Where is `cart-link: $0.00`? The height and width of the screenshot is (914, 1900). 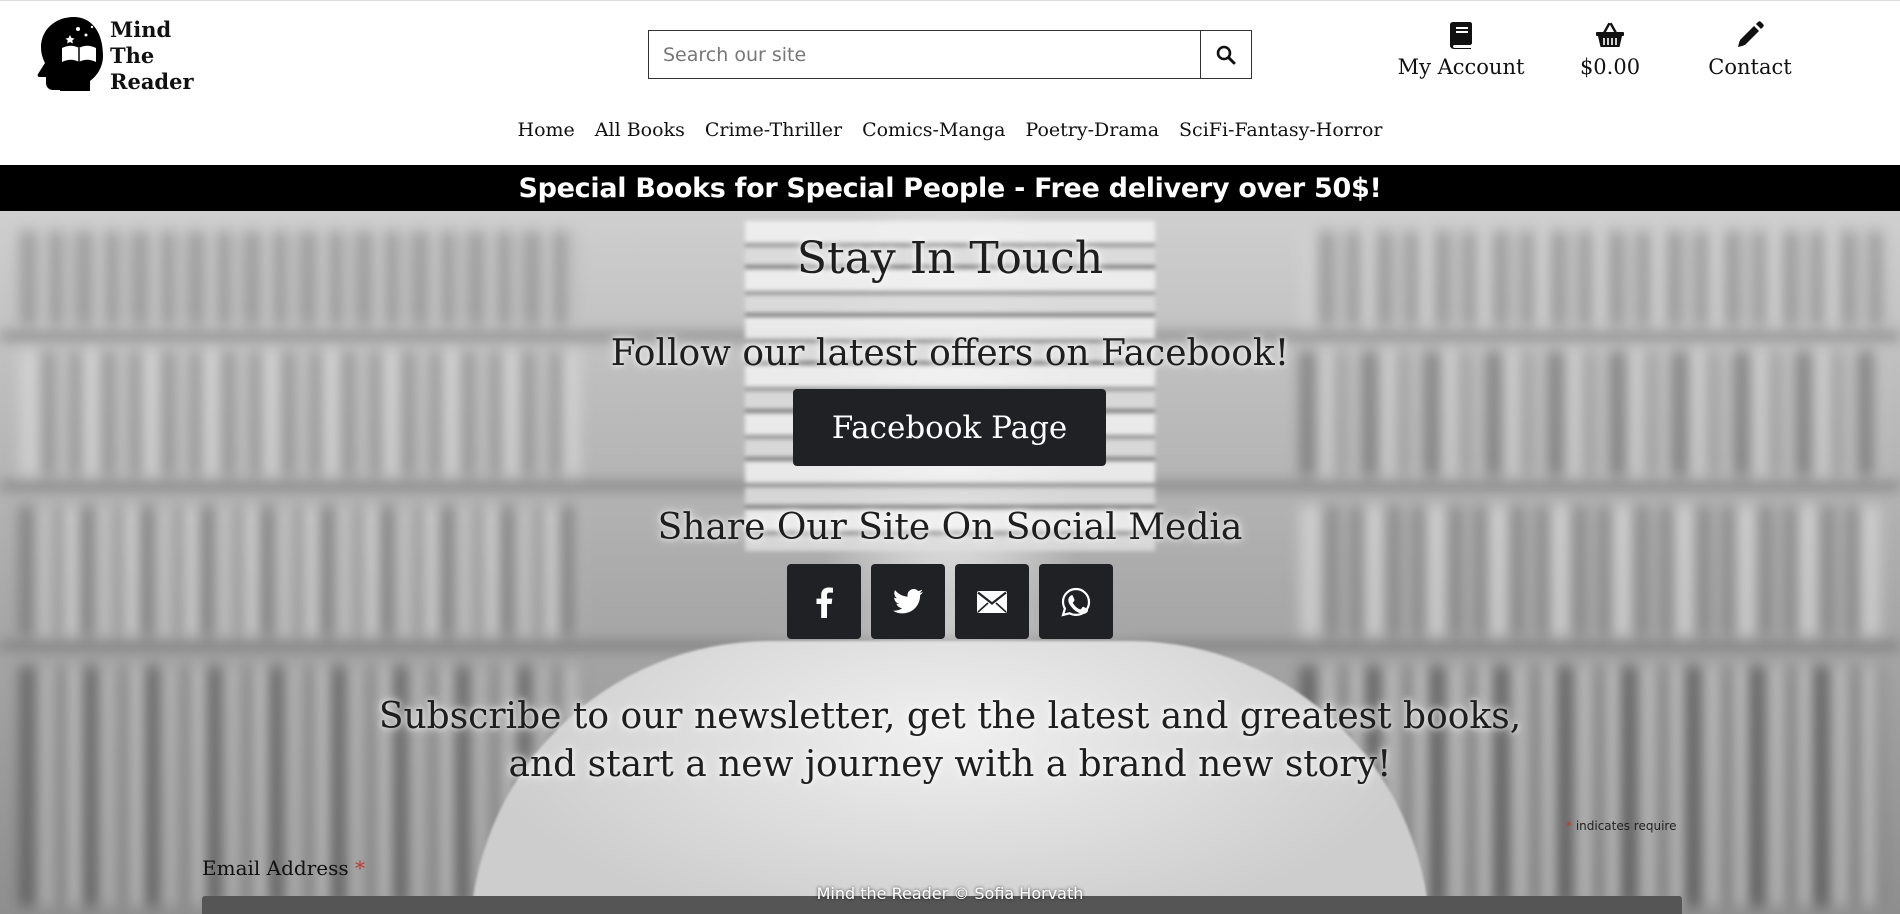 cart-link: $0.00 is located at coordinates (1610, 49).